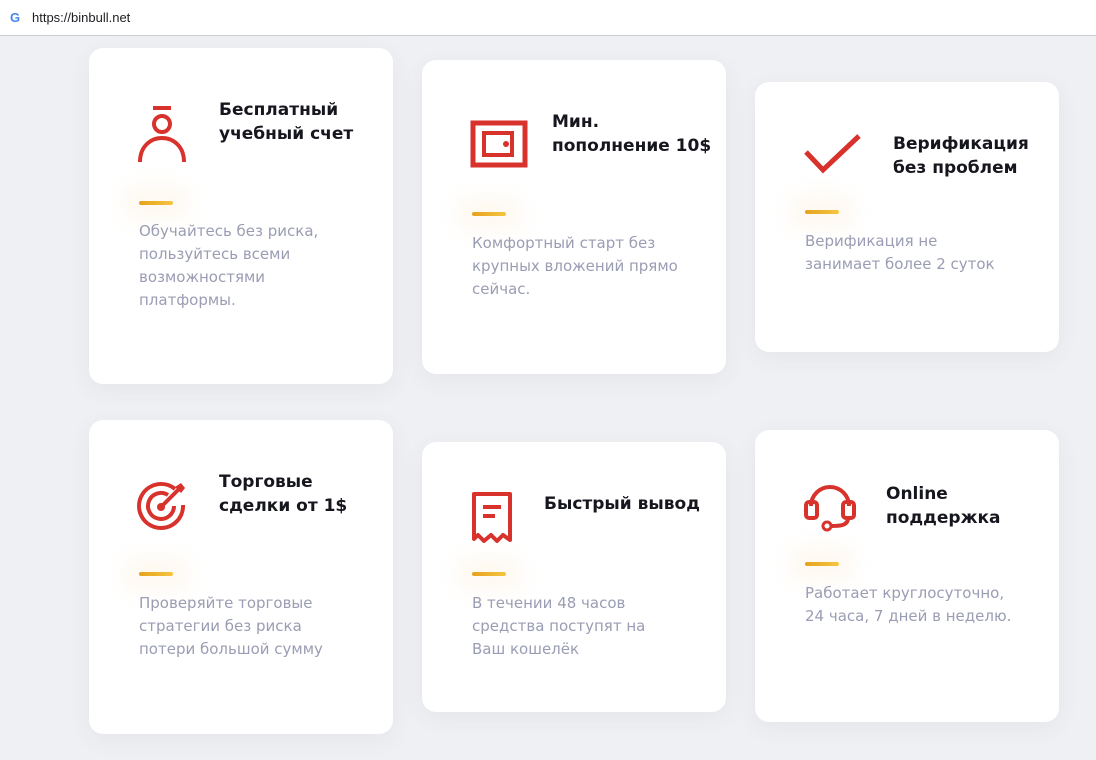 The height and width of the screenshot is (760, 1096). I want to click on receipt-icon, so click(496, 516).